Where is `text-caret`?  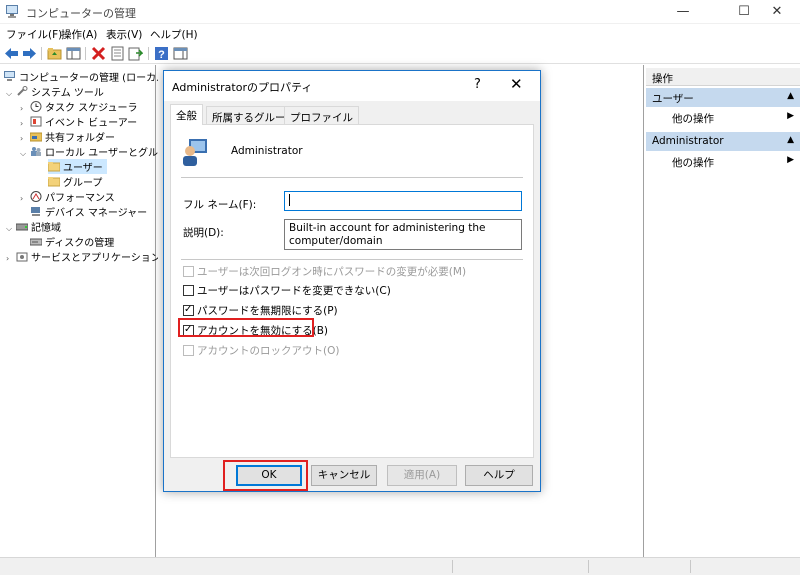 text-caret is located at coordinates (289, 200).